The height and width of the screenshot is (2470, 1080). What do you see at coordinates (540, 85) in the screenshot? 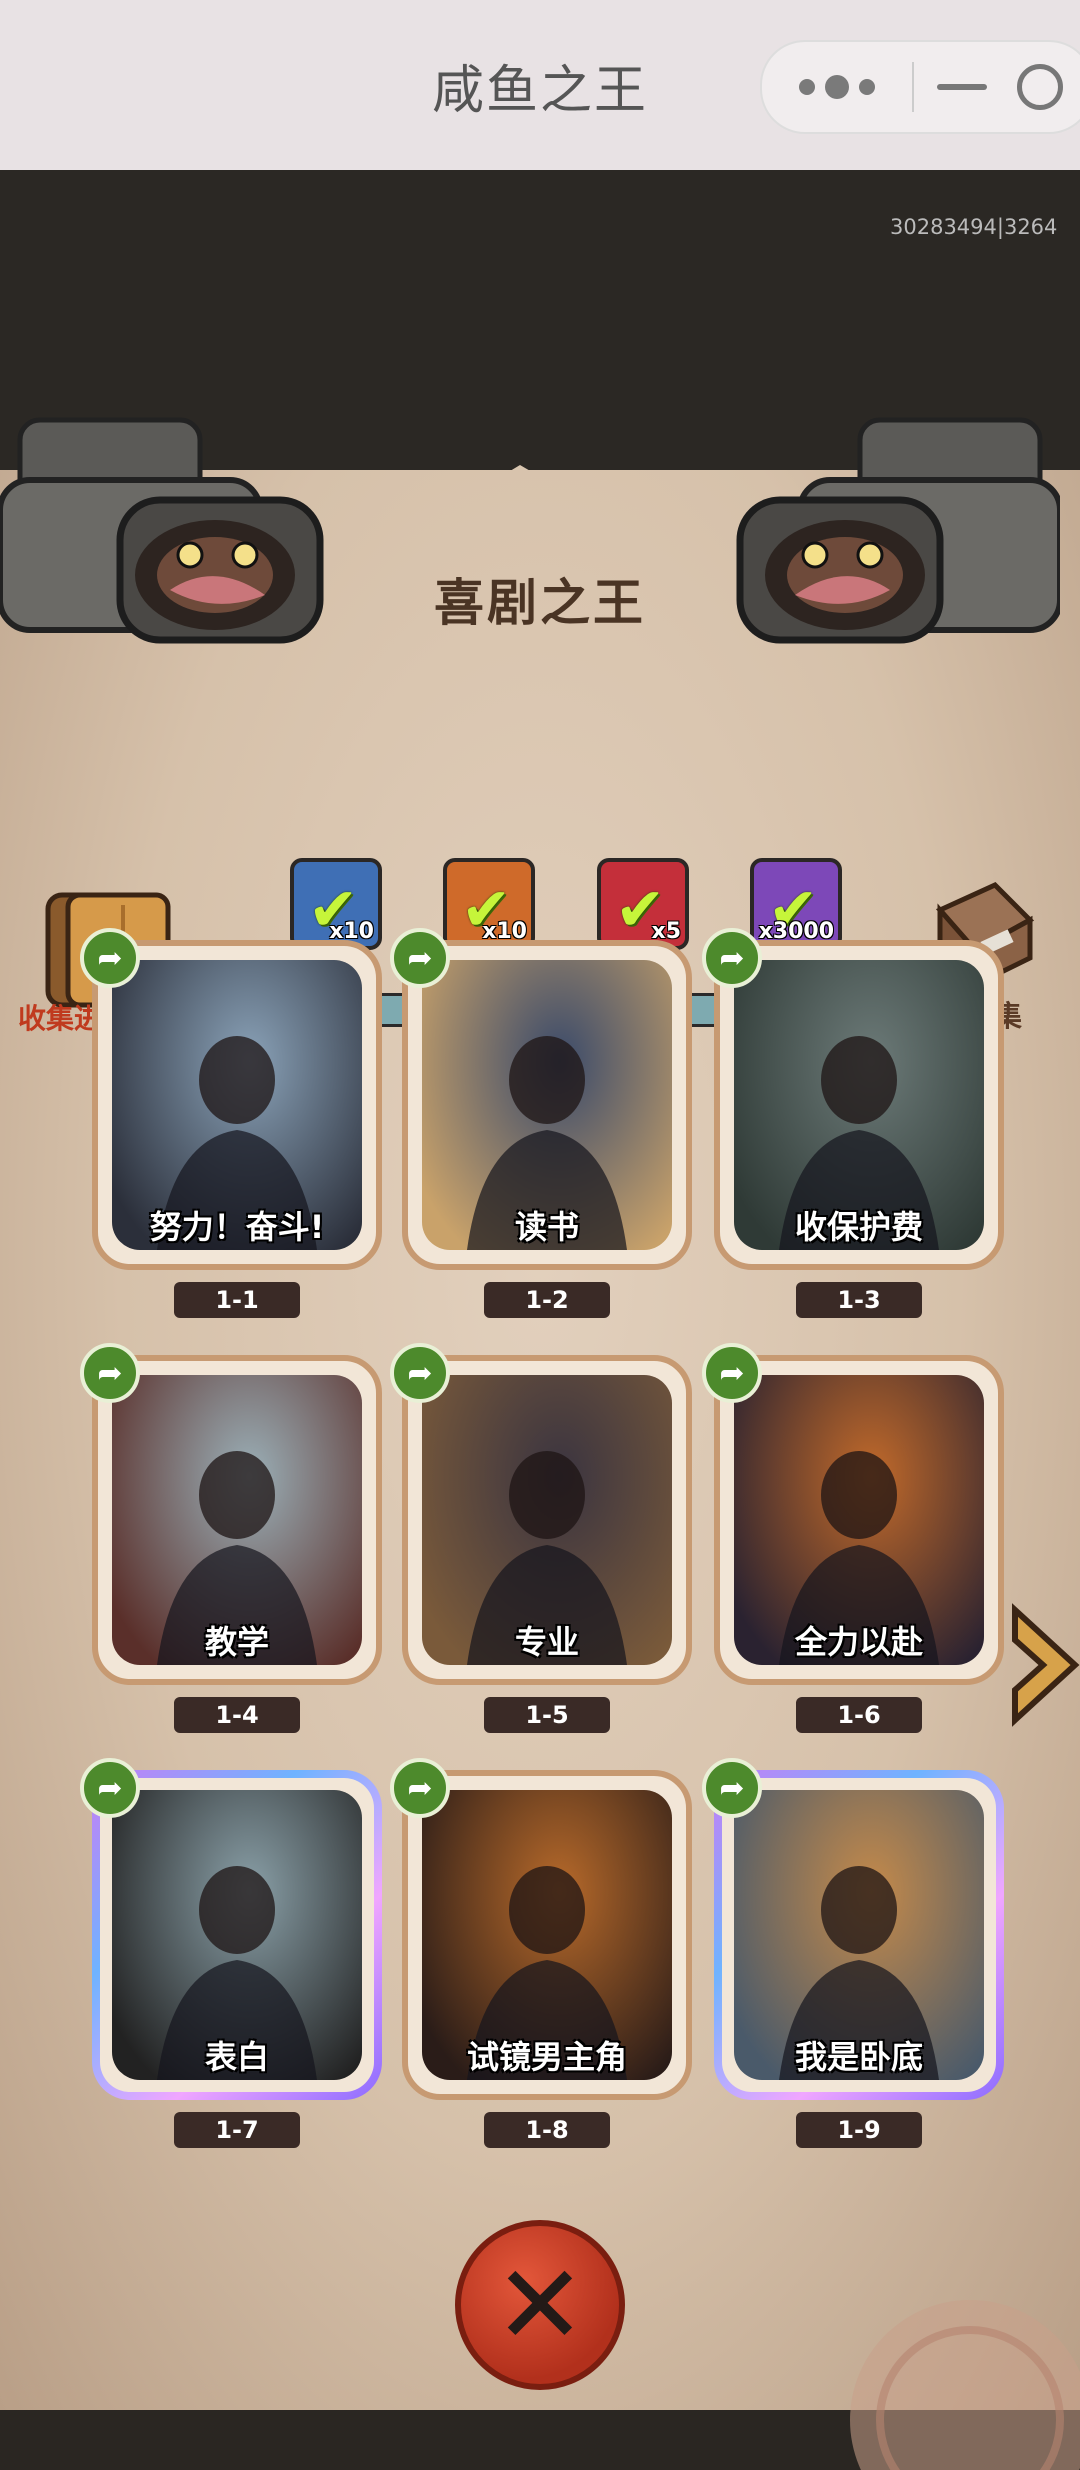
I see `mini-program-bar: 咸鱼之王` at bounding box center [540, 85].